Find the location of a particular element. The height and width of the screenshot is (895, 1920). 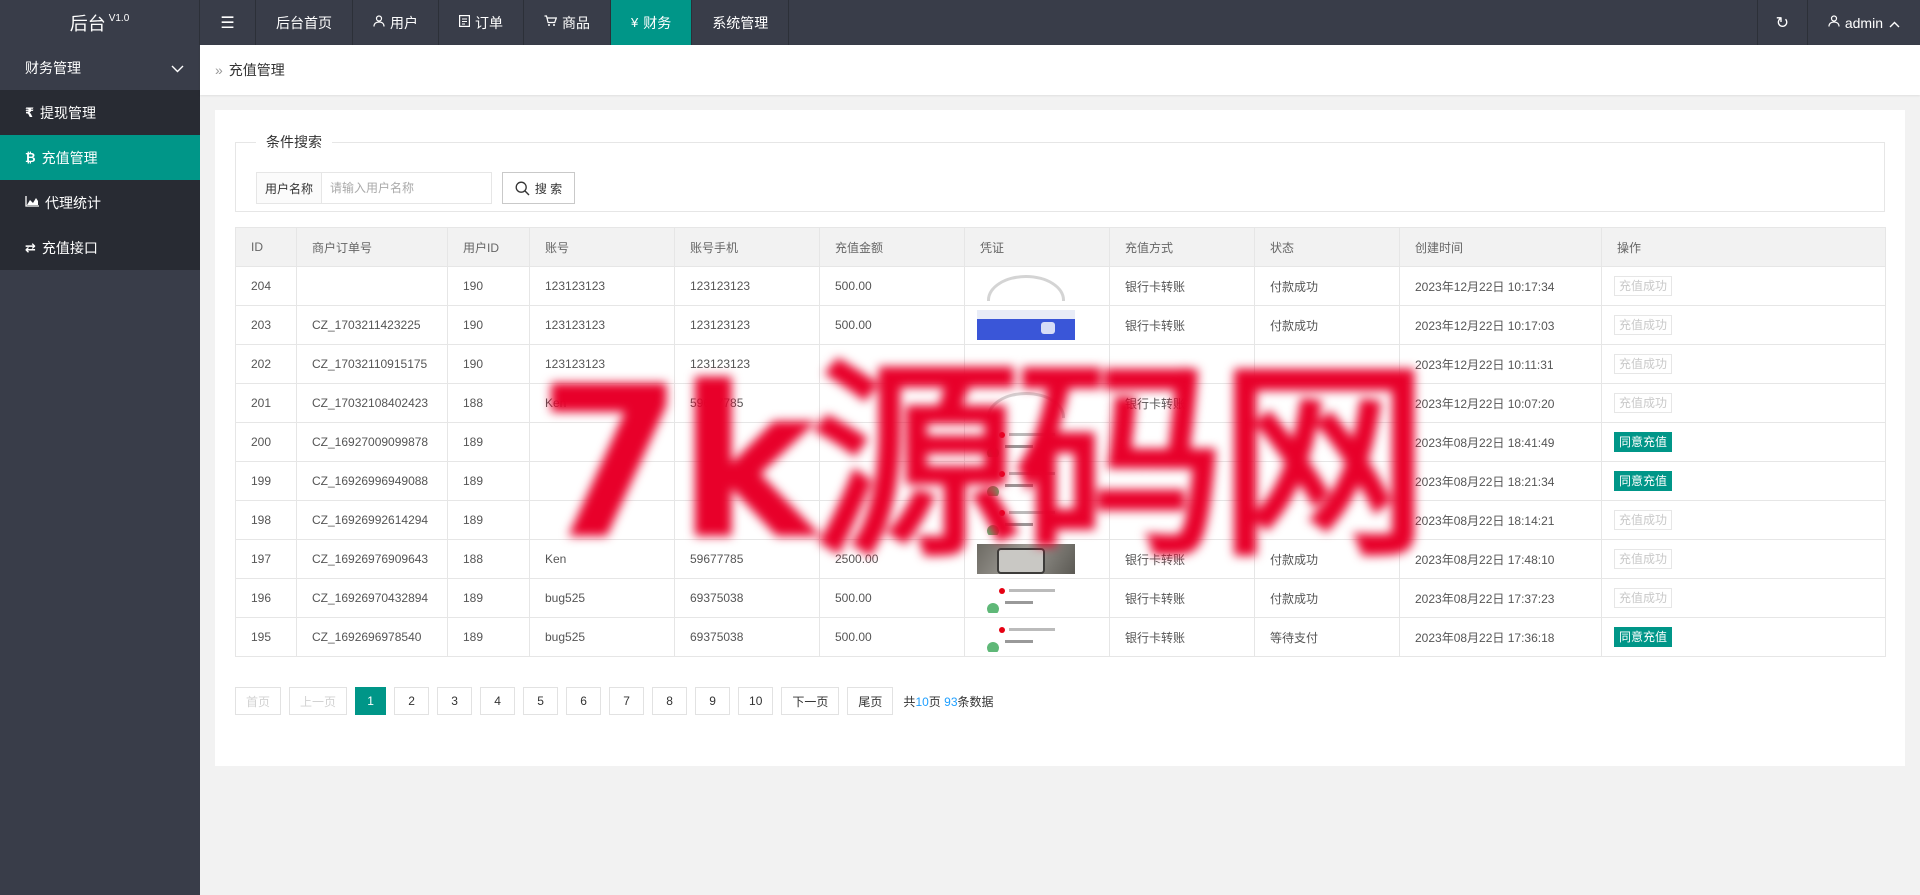

top-nav: ☰ 后台首页 用户 订单 商品 ¥ 财务 系统管理 is located at coordinates (495, 22).